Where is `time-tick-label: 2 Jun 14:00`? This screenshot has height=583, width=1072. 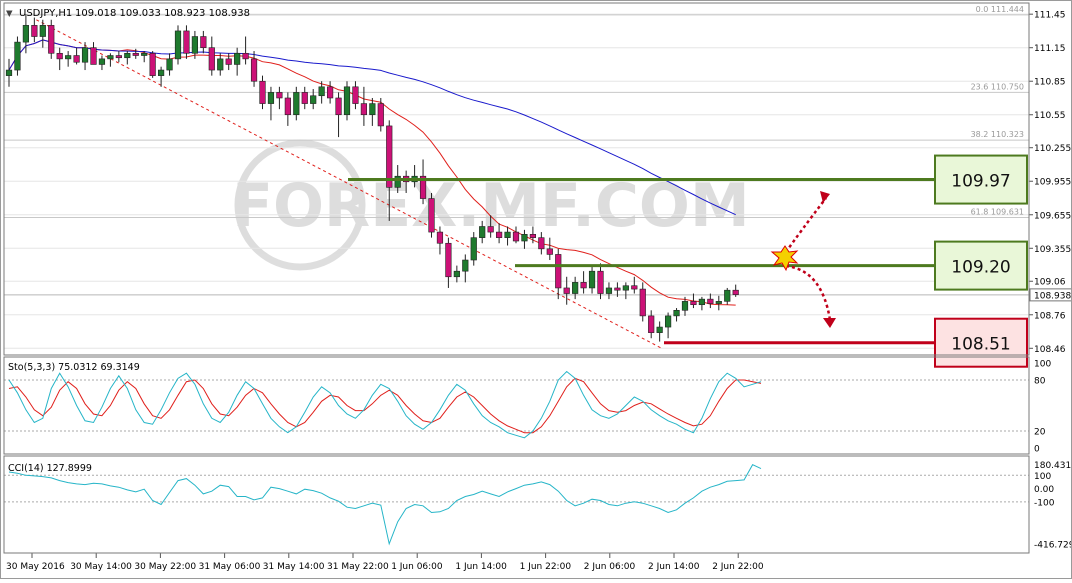 time-tick-label: 2 Jun 14:00 is located at coordinates (674, 567).